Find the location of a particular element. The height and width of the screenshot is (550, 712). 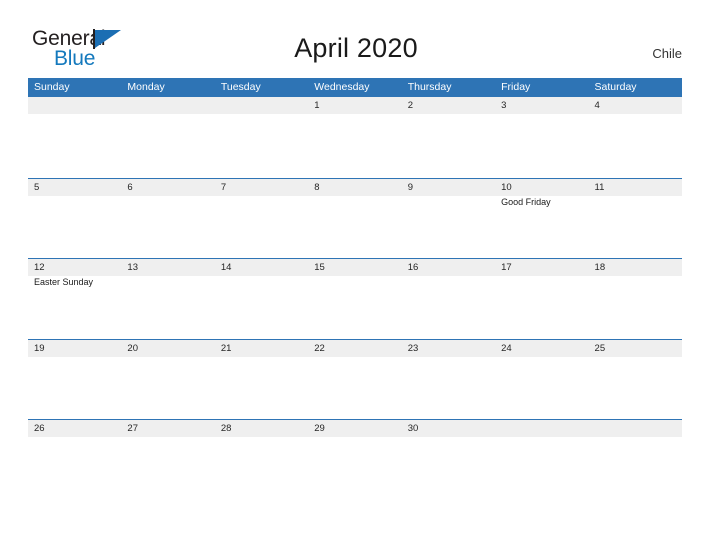

calendar-day-cell: 11 is located at coordinates (635, 219).